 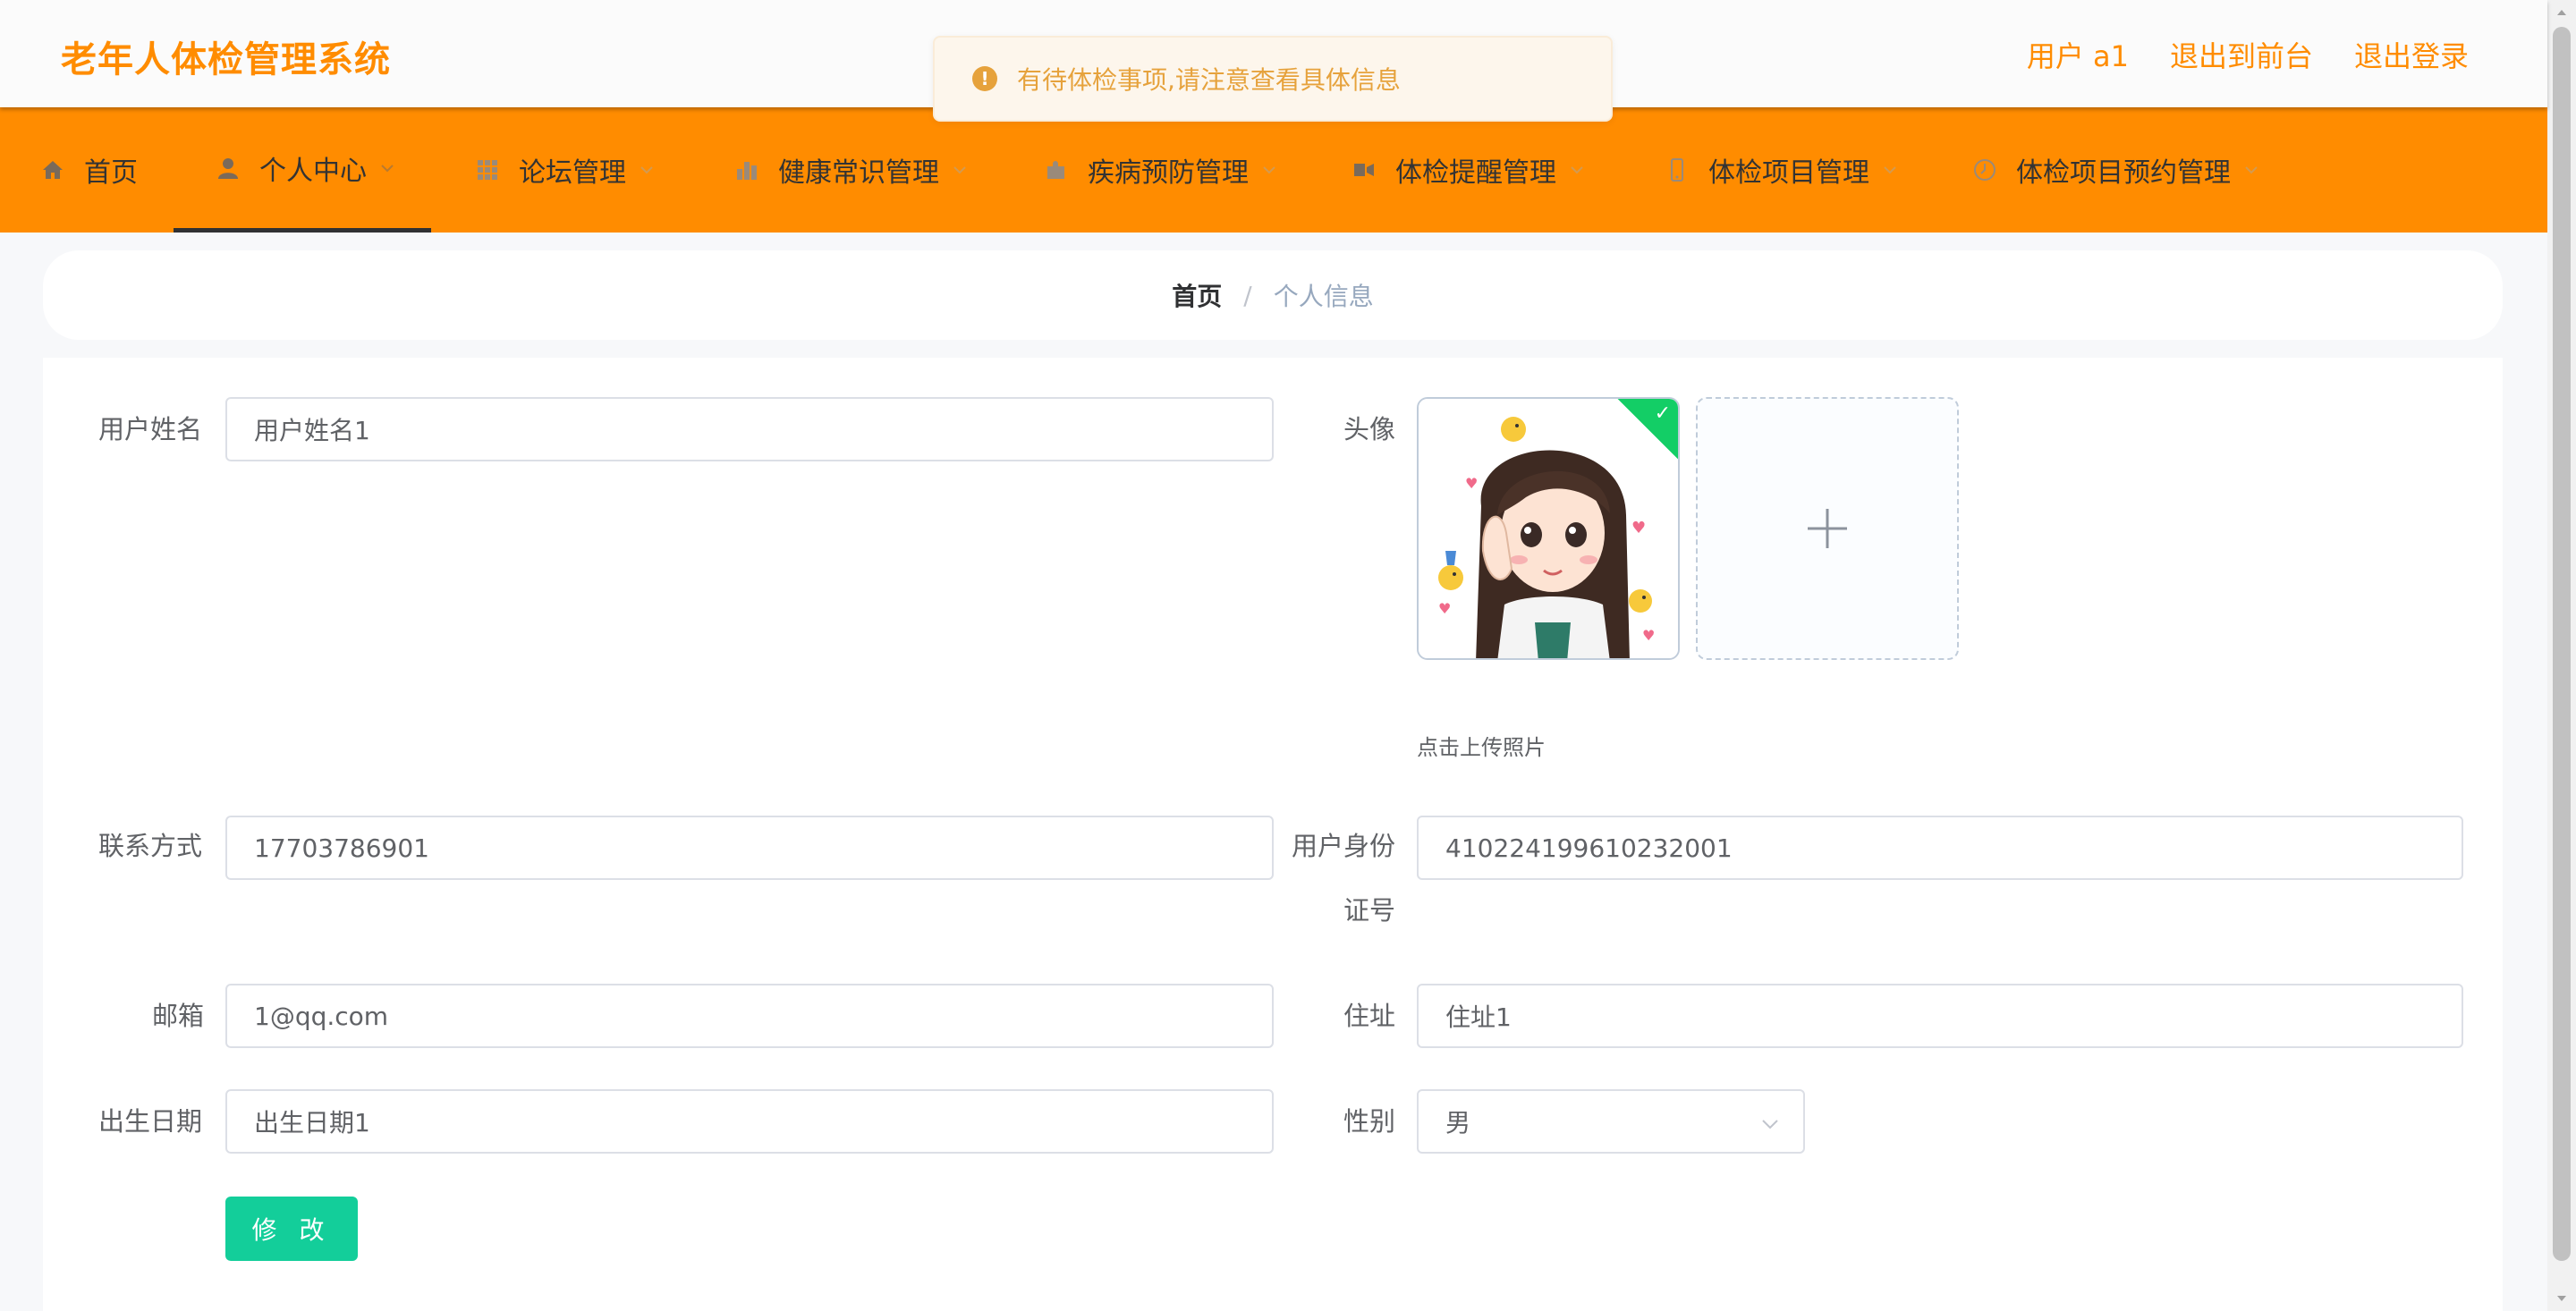 I want to click on gender-label: 性别, so click(x=1369, y=1121).